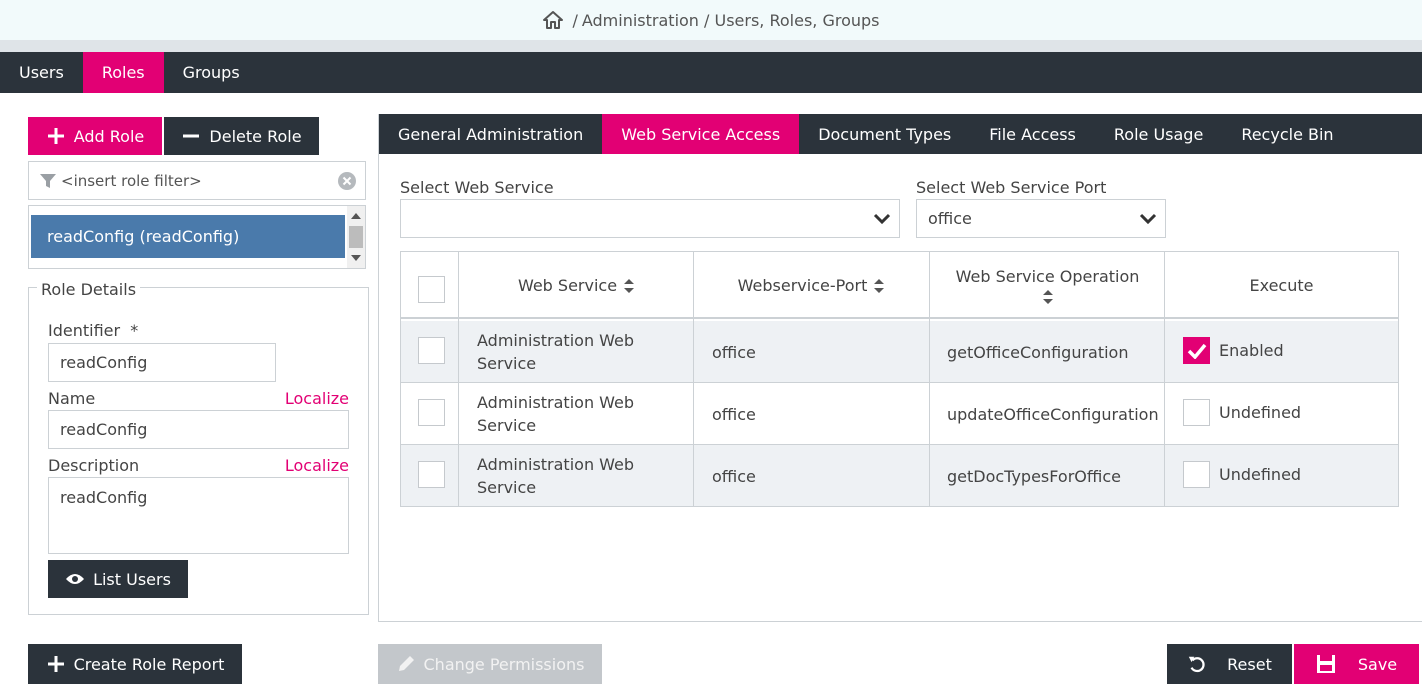 The image size is (1422, 689). Describe the element at coordinates (1041, 218) in the screenshot. I see `web-service-port-select: office` at that location.